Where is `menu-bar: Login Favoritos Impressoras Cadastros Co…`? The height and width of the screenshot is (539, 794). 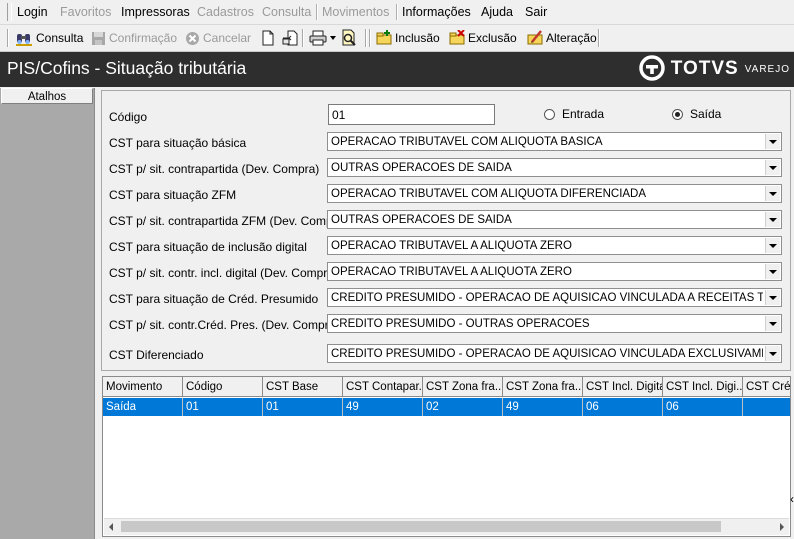 menu-bar: Login Favoritos Impressoras Cadastros Co… is located at coordinates (397, 12).